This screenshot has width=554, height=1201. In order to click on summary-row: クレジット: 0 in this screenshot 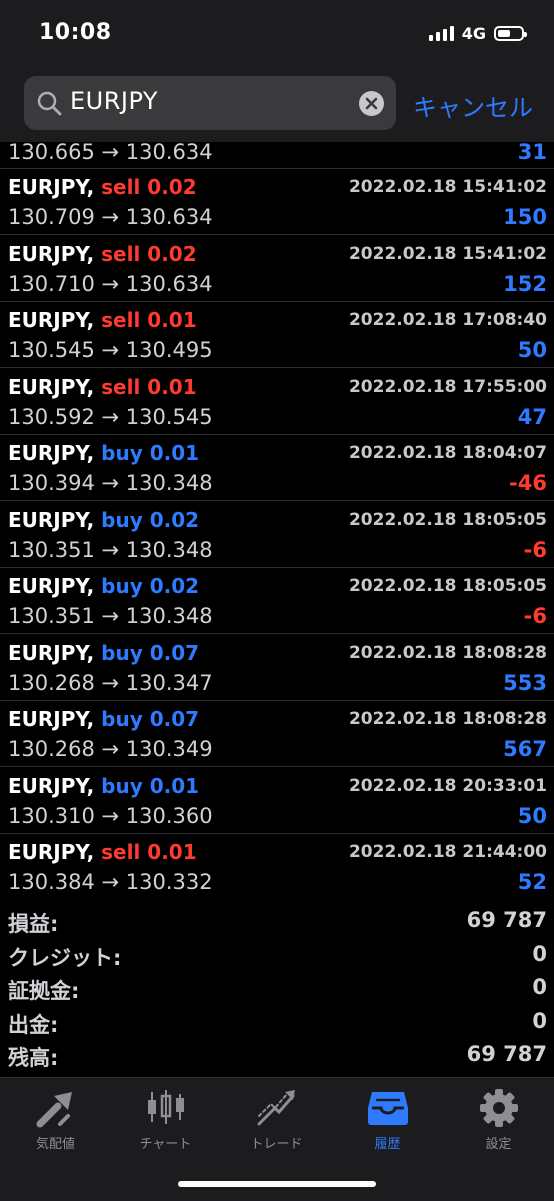, I will do `click(277, 958)`.